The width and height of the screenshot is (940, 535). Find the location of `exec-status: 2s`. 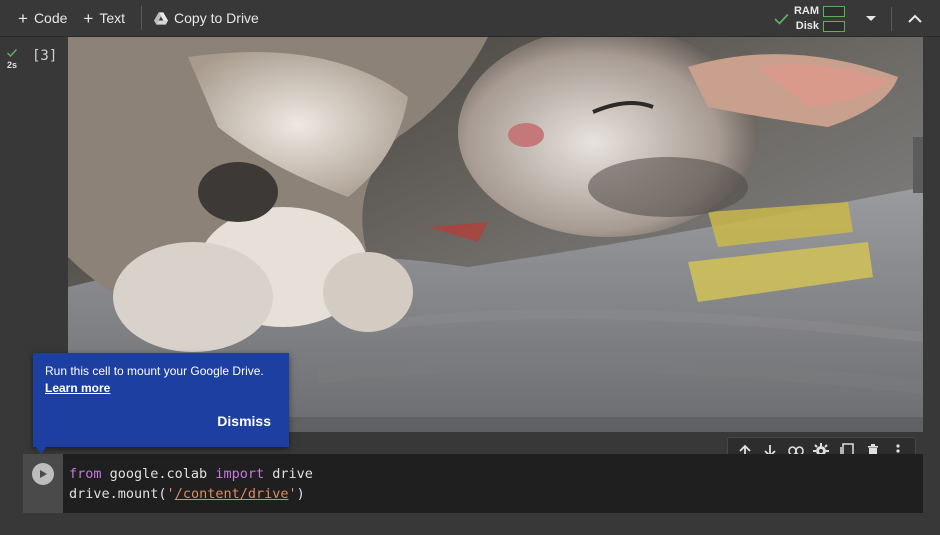

exec-status: 2s is located at coordinates (12, 58).